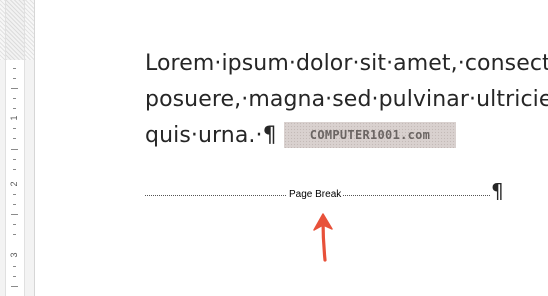 The image size is (548, 296). I want to click on ruler-number: 2, so click(14, 184).